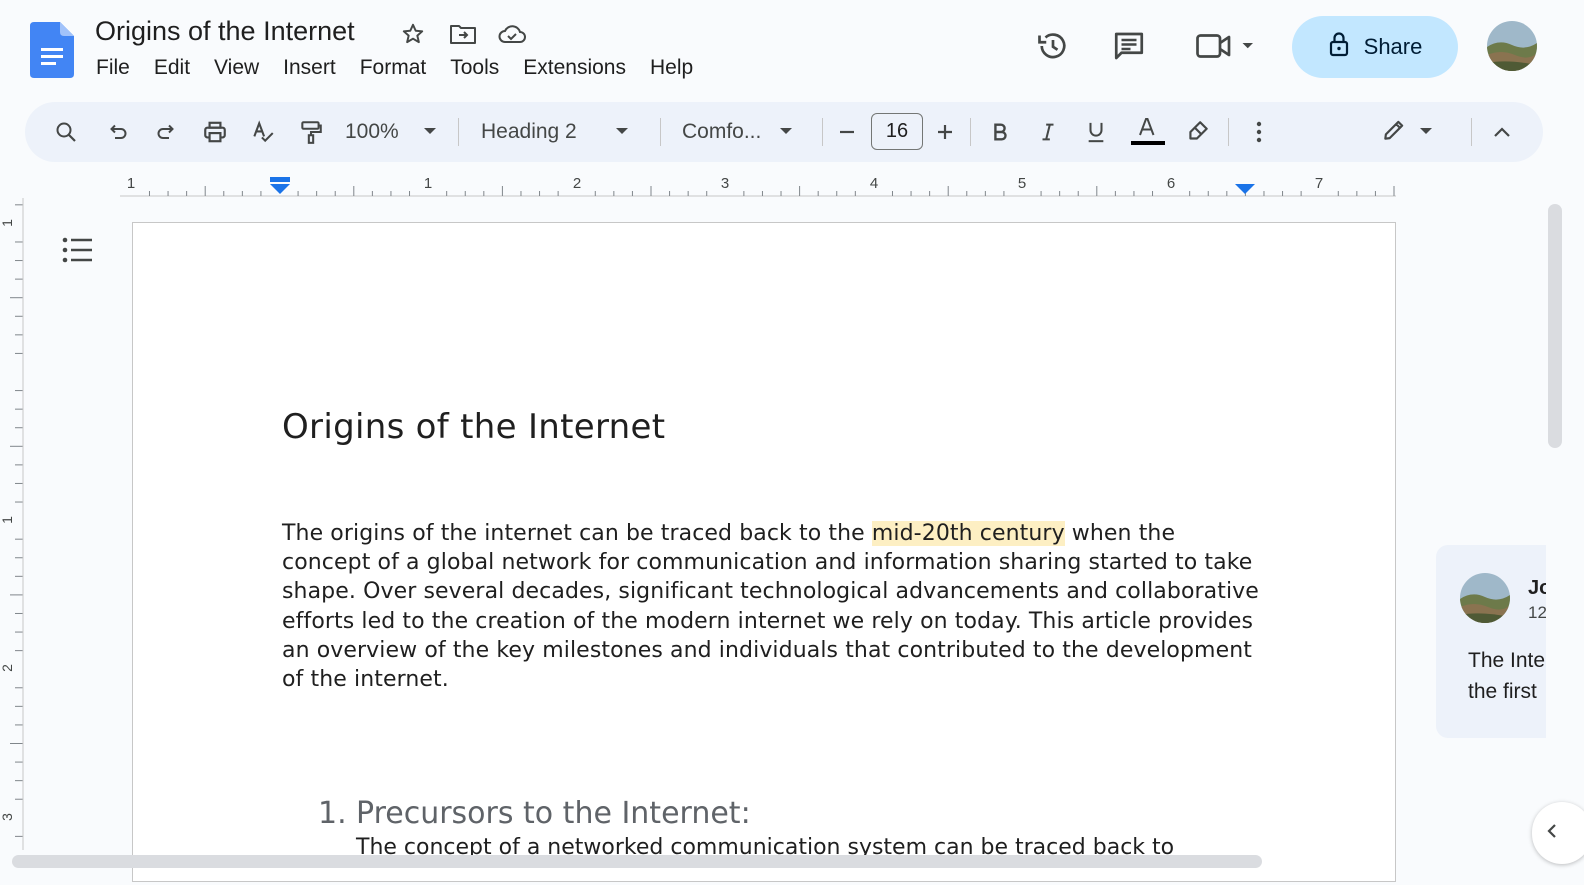  I want to click on search-menus-icon, so click(66, 132).